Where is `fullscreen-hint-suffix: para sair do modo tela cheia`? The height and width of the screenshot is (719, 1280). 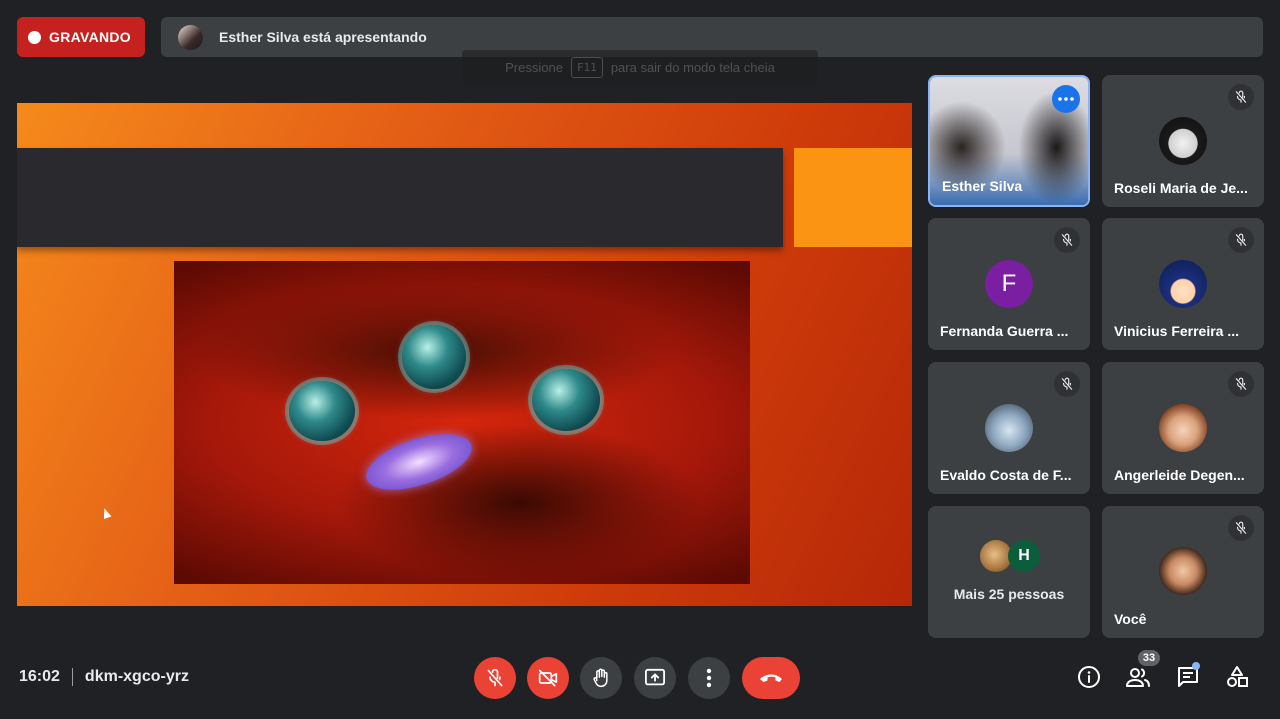
fullscreen-hint-suffix: para sair do modo tela cheia is located at coordinates (692, 67).